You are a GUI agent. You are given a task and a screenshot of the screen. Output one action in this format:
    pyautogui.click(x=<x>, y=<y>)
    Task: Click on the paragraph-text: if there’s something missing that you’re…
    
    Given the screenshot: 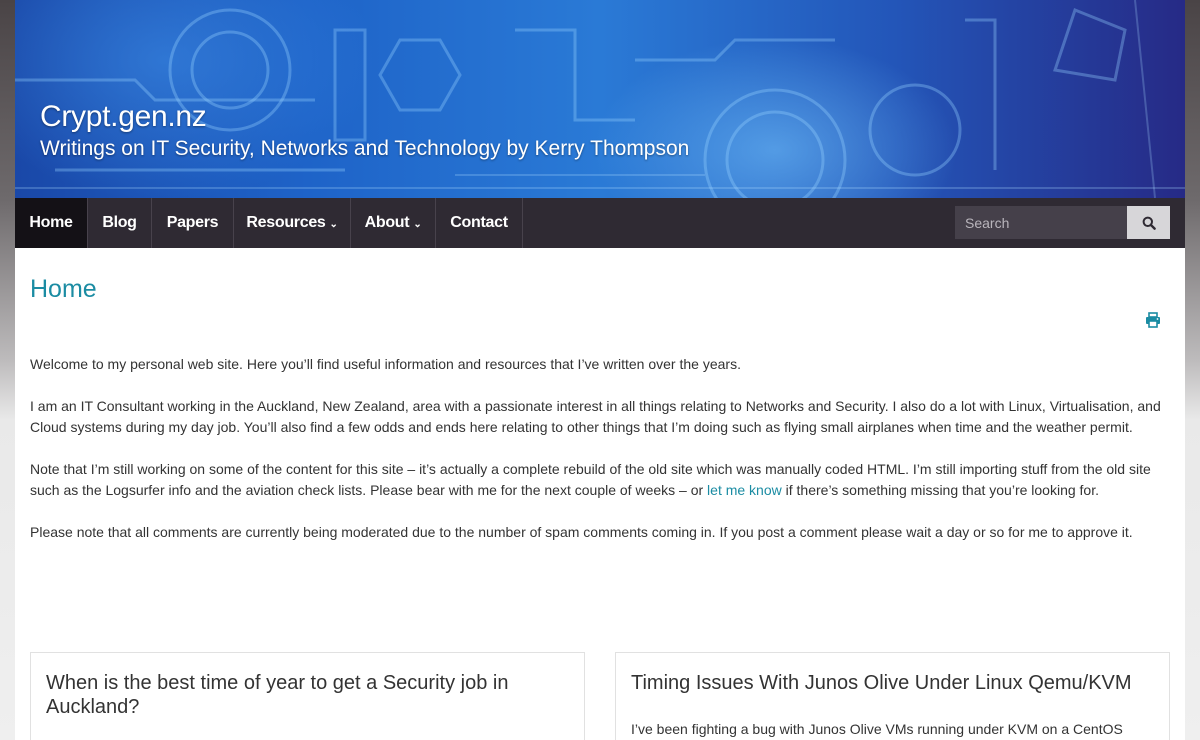 What is the action you would take?
    pyautogui.click(x=940, y=490)
    